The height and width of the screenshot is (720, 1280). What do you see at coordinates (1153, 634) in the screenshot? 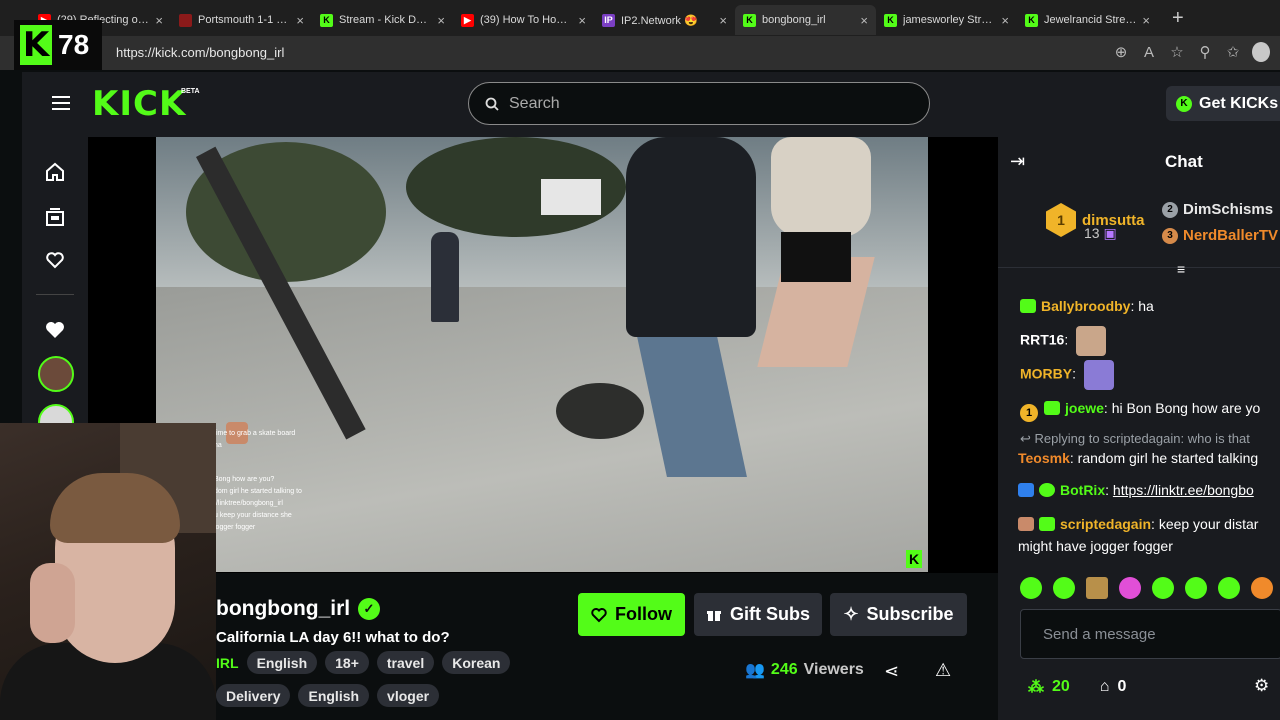
I see `chat-input` at bounding box center [1153, 634].